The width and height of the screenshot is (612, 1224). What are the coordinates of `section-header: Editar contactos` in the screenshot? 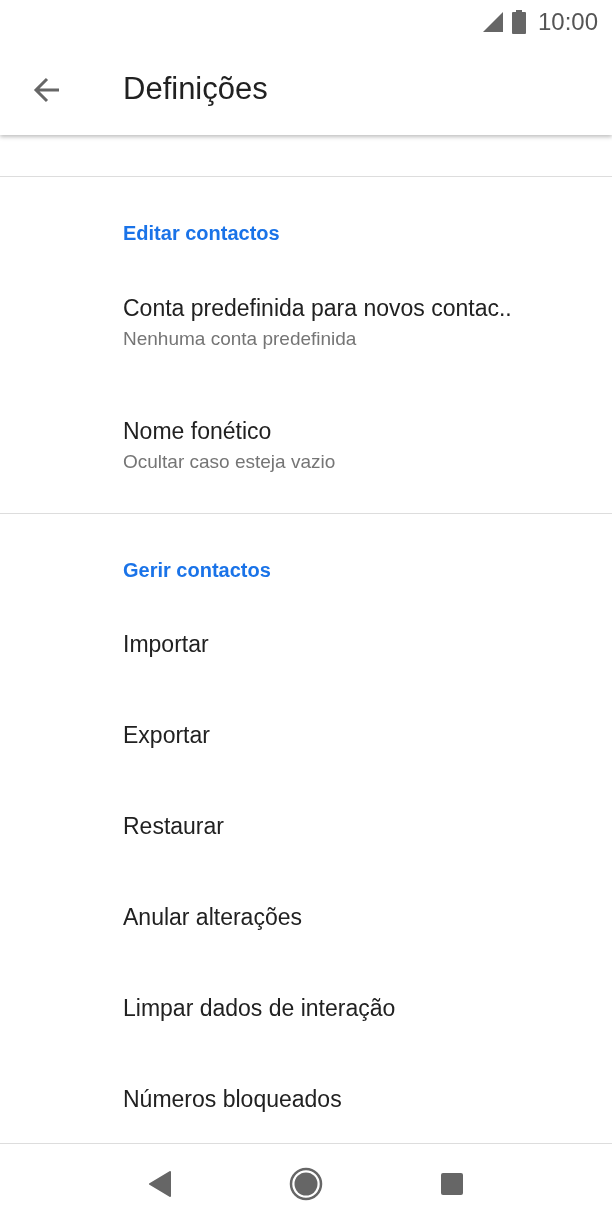 It's located at (201, 233).